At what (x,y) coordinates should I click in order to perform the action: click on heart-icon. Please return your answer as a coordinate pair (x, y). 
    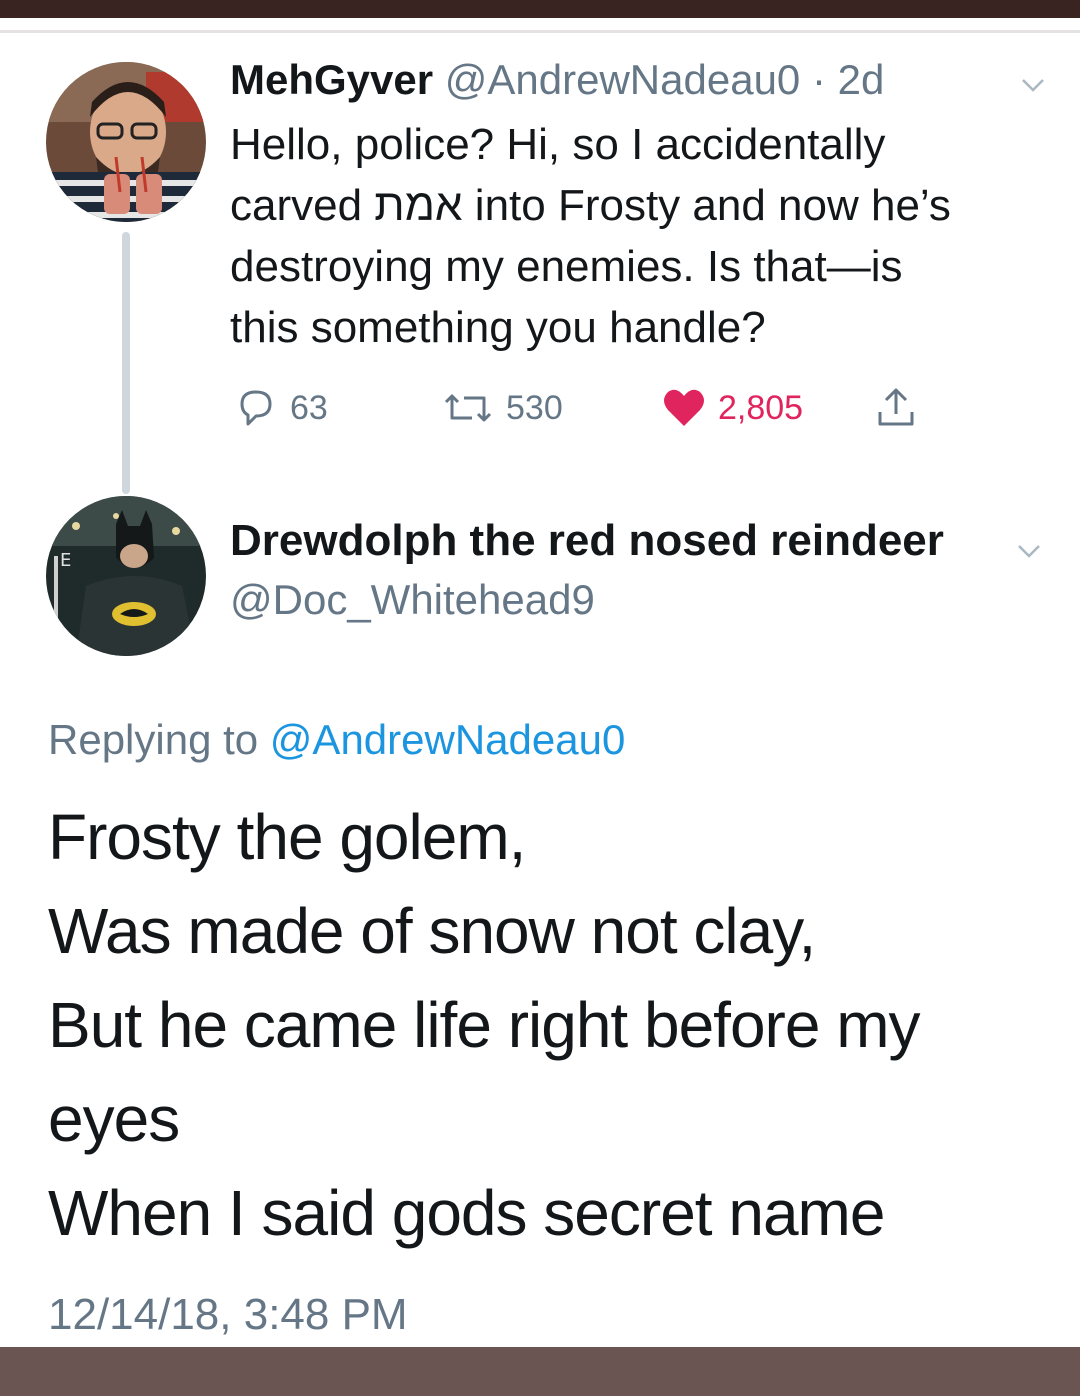
    Looking at the image, I should click on (684, 407).